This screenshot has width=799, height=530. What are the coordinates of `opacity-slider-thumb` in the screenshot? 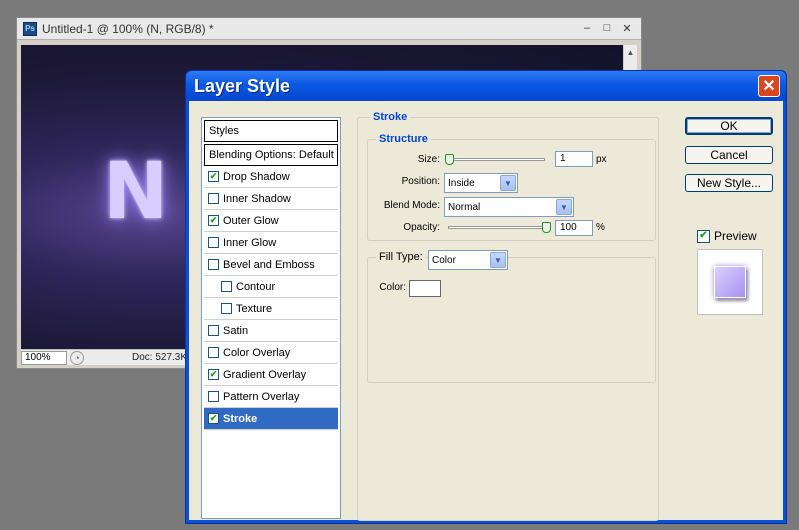 It's located at (546, 227).